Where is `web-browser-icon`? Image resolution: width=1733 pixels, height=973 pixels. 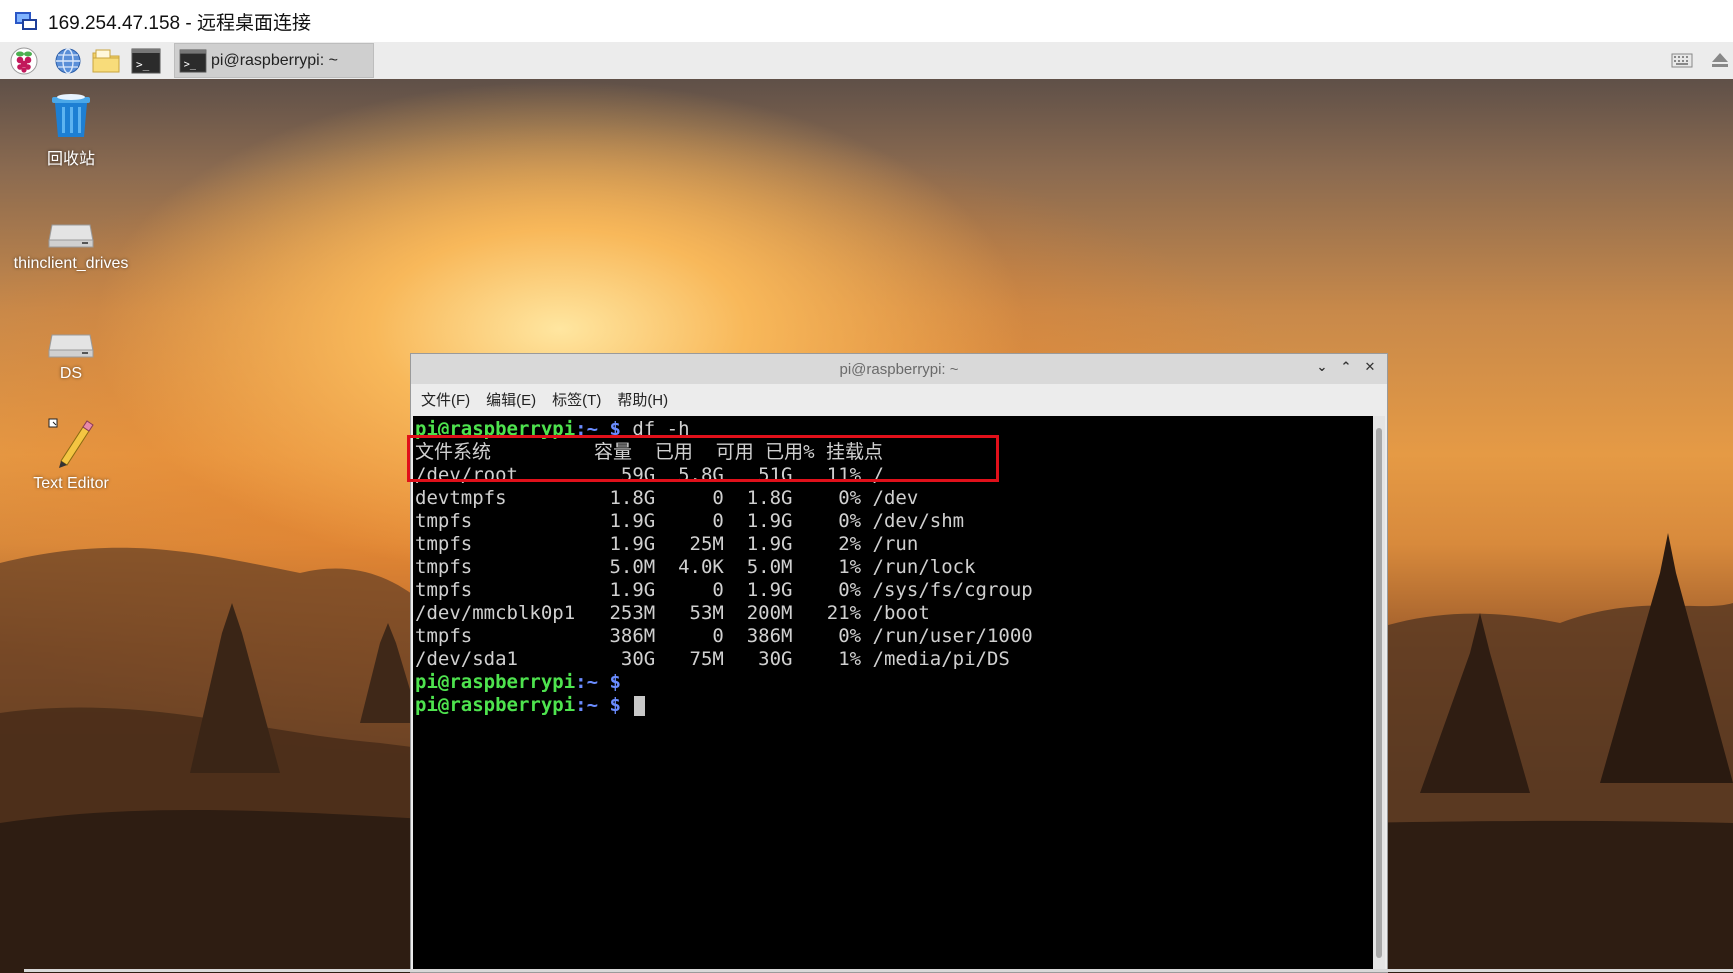
web-browser-icon is located at coordinates (68, 61).